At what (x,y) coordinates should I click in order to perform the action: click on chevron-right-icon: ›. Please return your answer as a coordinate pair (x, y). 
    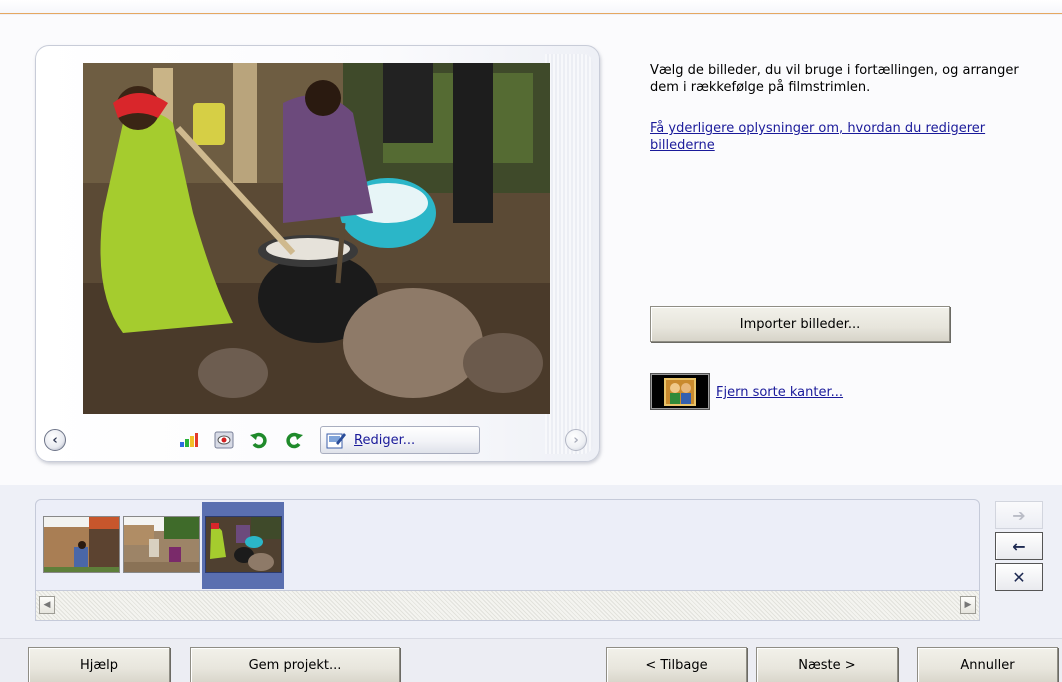
    Looking at the image, I should click on (576, 440).